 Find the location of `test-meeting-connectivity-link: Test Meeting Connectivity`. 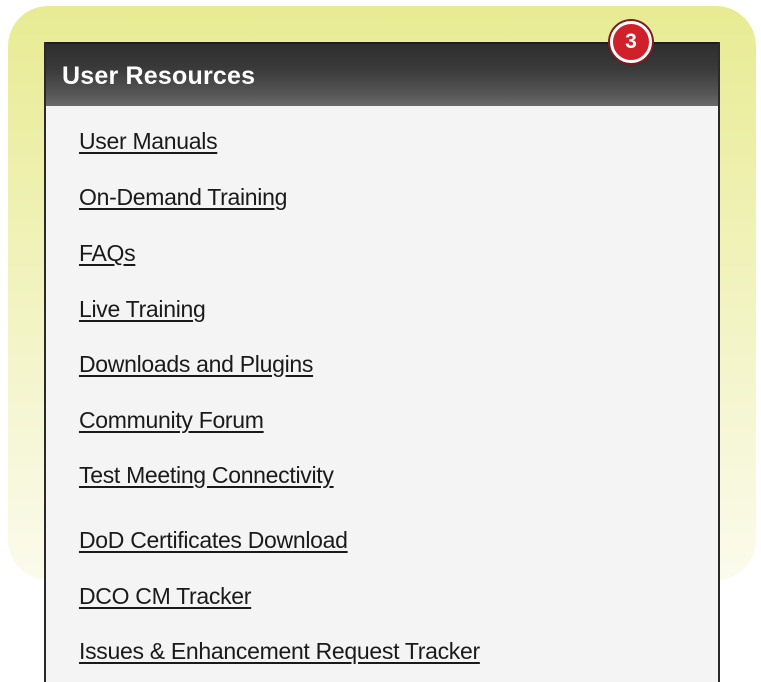

test-meeting-connectivity-link: Test Meeting Connectivity is located at coordinates (206, 475).